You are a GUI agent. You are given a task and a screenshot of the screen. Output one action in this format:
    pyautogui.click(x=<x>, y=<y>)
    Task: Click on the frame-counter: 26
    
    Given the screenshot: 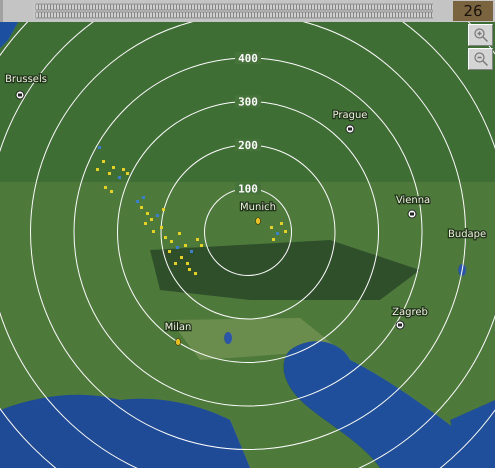 What is the action you would take?
    pyautogui.click(x=473, y=11)
    